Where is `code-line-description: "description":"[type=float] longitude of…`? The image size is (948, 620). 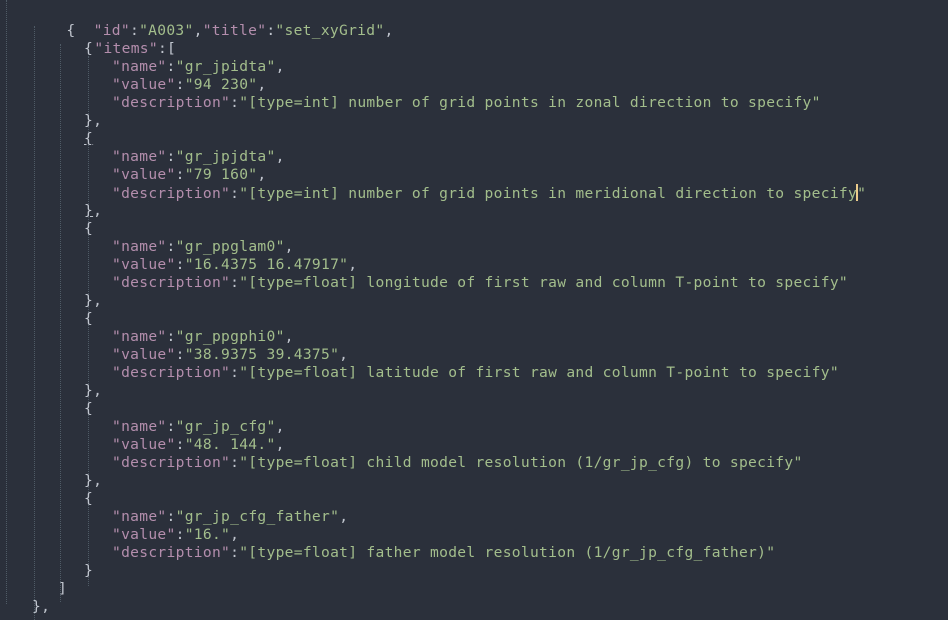 code-line-description: "description":"[type=float] longitude of… is located at coordinates (480, 282).